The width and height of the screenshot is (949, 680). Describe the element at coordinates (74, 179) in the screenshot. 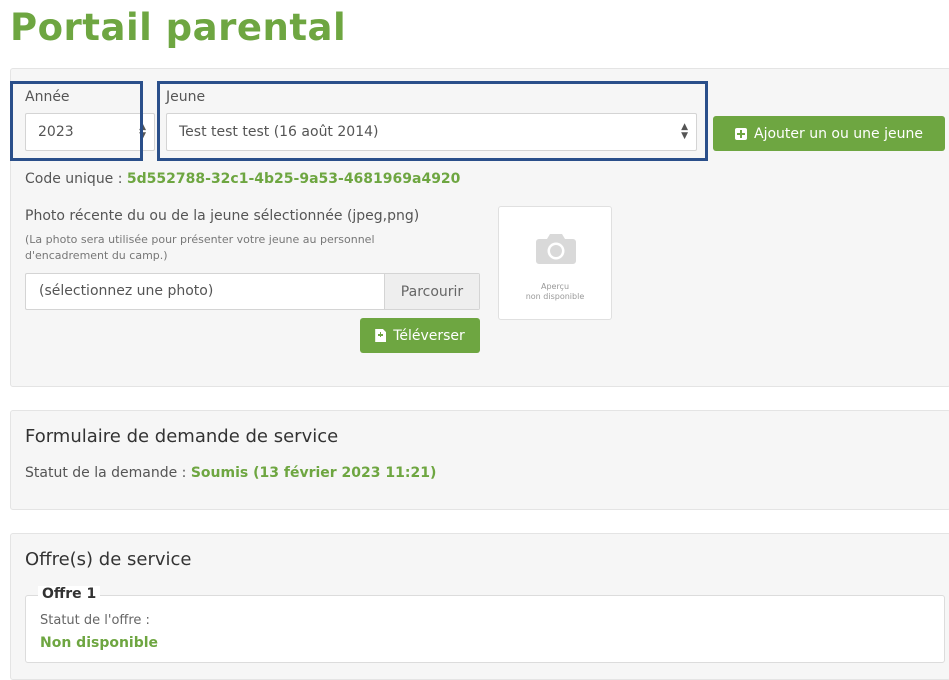

I see `unique-code-label: Code unique :` at that location.